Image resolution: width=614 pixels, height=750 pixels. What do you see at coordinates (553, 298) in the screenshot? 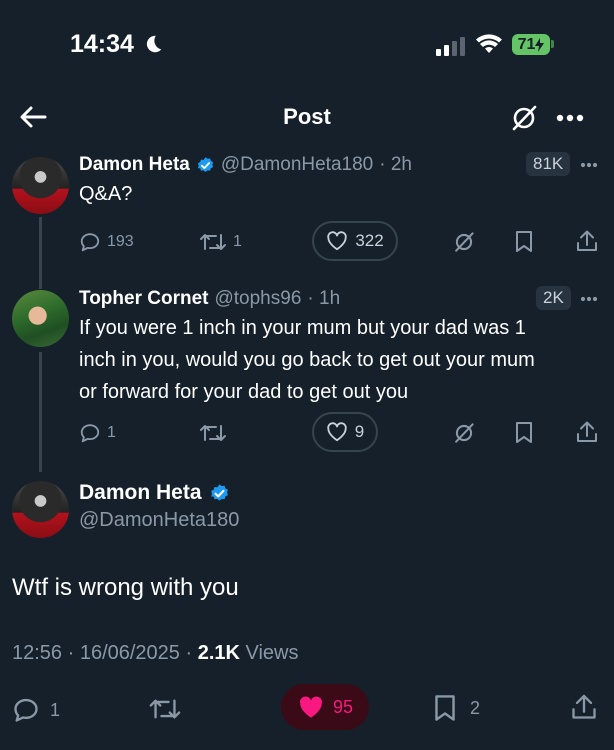
I see `views-badge: 2K` at bounding box center [553, 298].